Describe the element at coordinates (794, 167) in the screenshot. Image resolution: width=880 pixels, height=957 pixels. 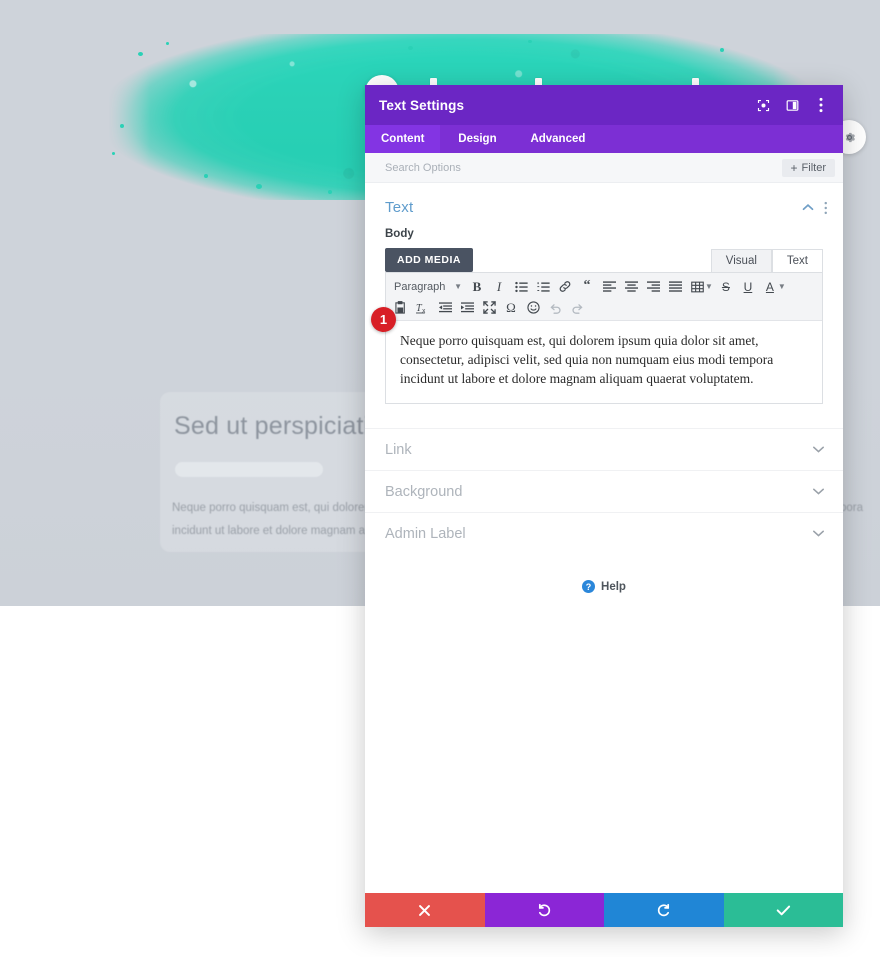
I see `plus-icon: +` at that location.